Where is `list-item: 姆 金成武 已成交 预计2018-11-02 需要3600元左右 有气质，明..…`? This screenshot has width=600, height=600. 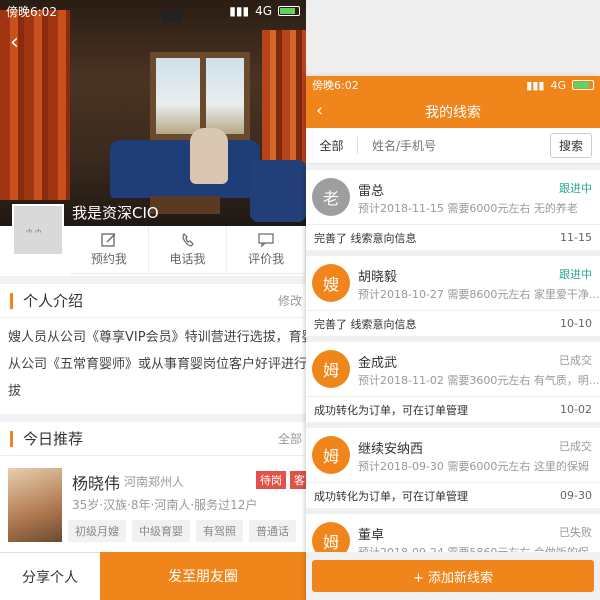 list-item: 姆 金成武 已成交 预计2018-11-02 需要3600元左右 有气质，明..… is located at coordinates (453, 382).